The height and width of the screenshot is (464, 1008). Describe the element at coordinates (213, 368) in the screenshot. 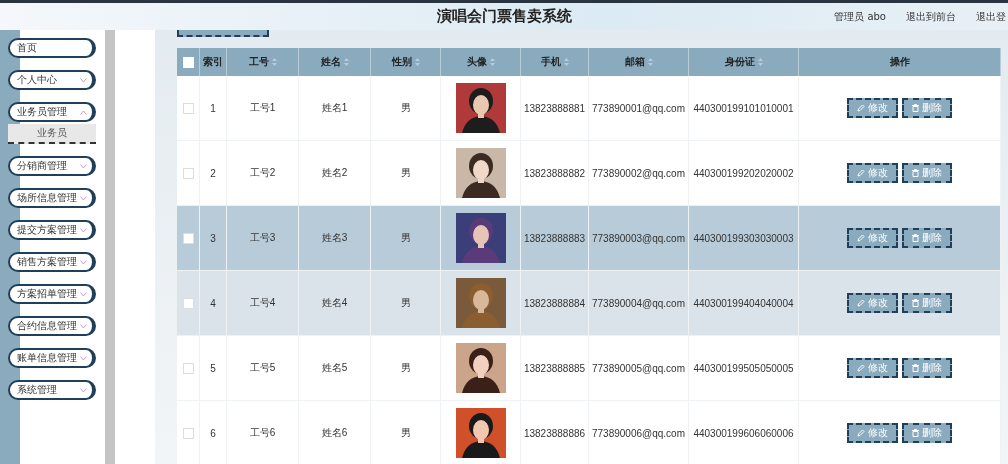

I see `table-cell: 5` at that location.